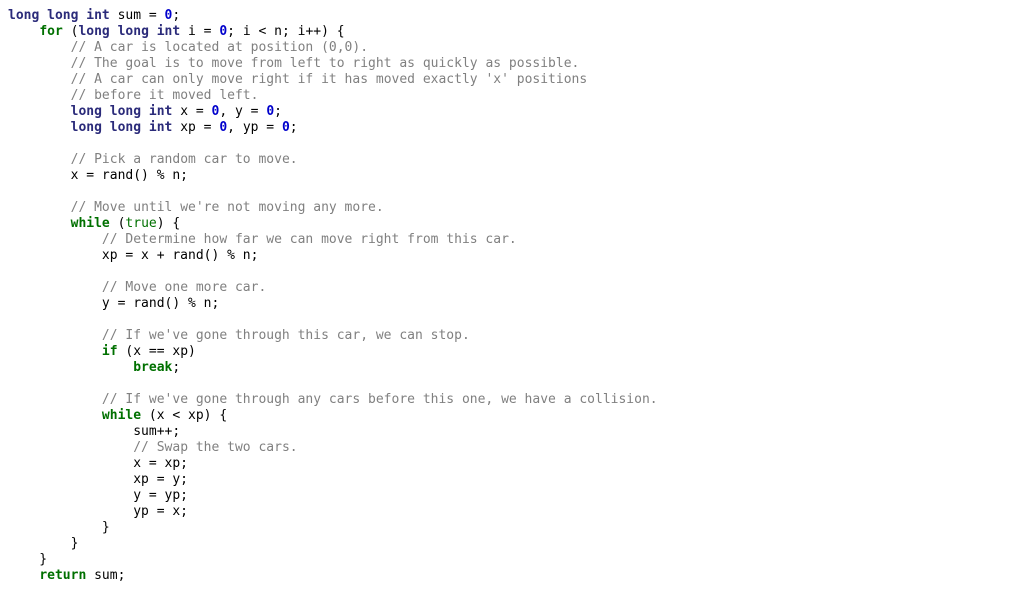 The width and height of the screenshot is (1024, 597). What do you see at coordinates (51, 31) in the screenshot?
I see `control-keyword: for` at bounding box center [51, 31].